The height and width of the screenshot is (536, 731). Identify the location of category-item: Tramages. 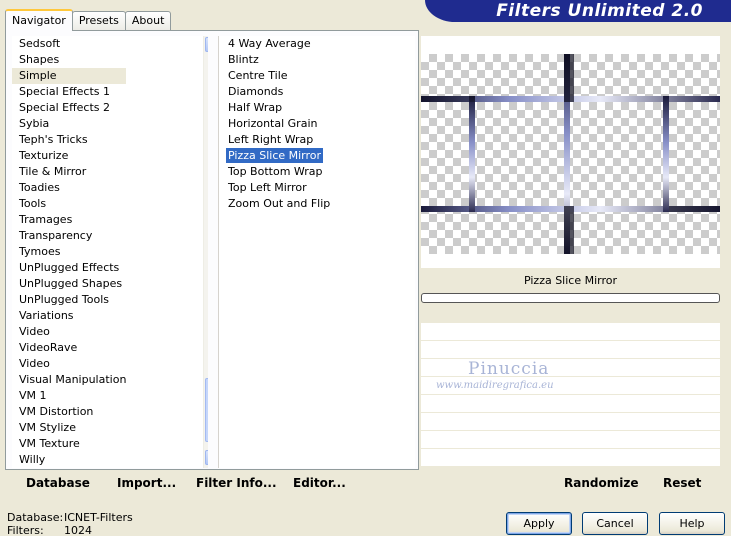
(69, 220).